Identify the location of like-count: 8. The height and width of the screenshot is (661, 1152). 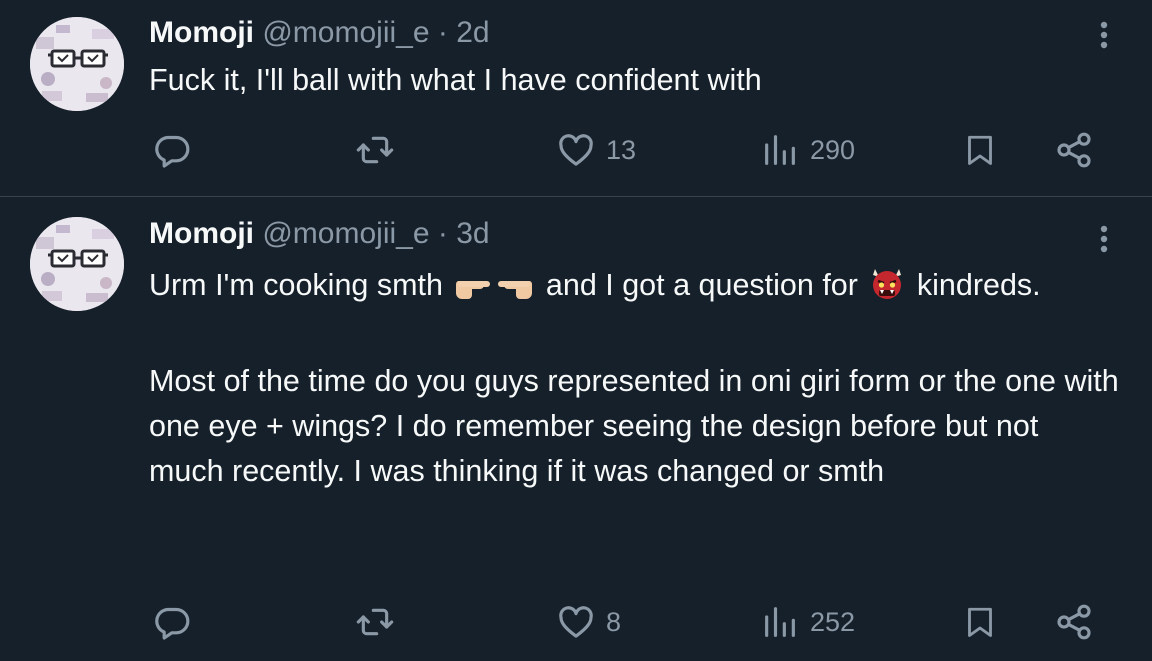
(614, 621).